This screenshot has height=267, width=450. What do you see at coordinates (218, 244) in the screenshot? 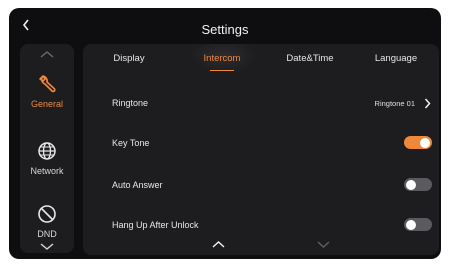
I see `page-up-icon` at bounding box center [218, 244].